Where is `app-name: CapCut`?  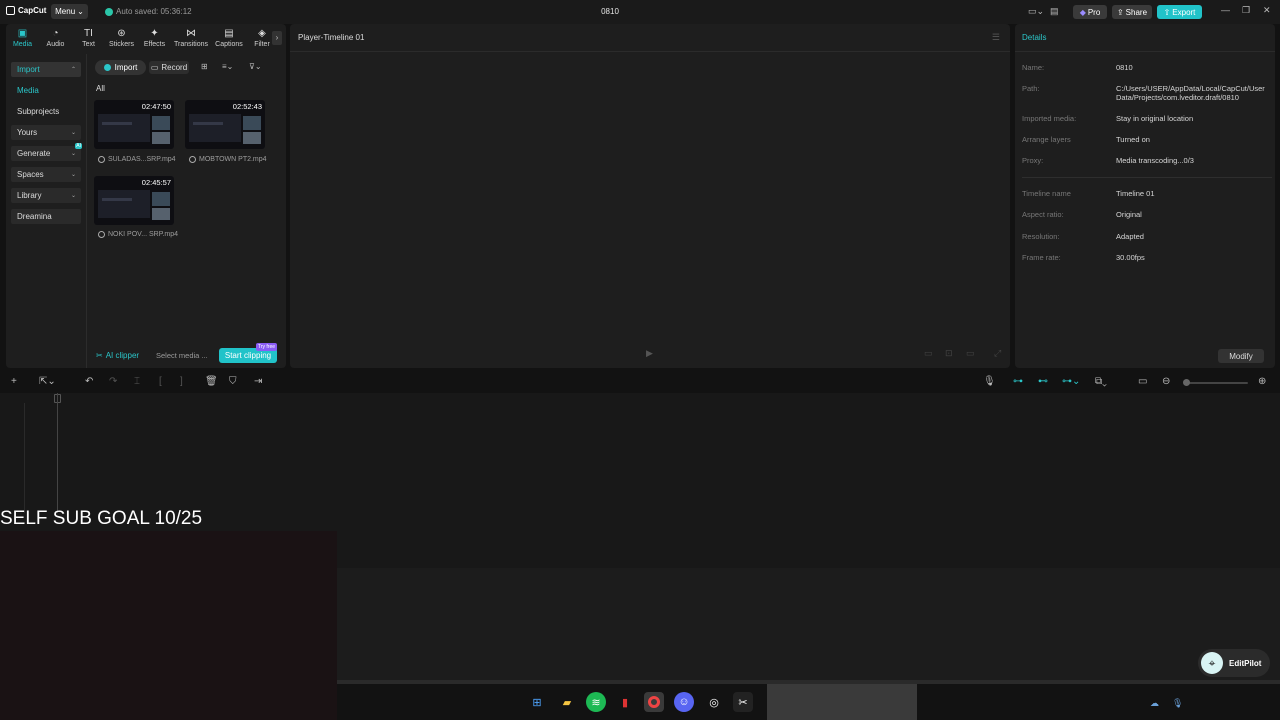 app-name: CapCut is located at coordinates (32, 10).